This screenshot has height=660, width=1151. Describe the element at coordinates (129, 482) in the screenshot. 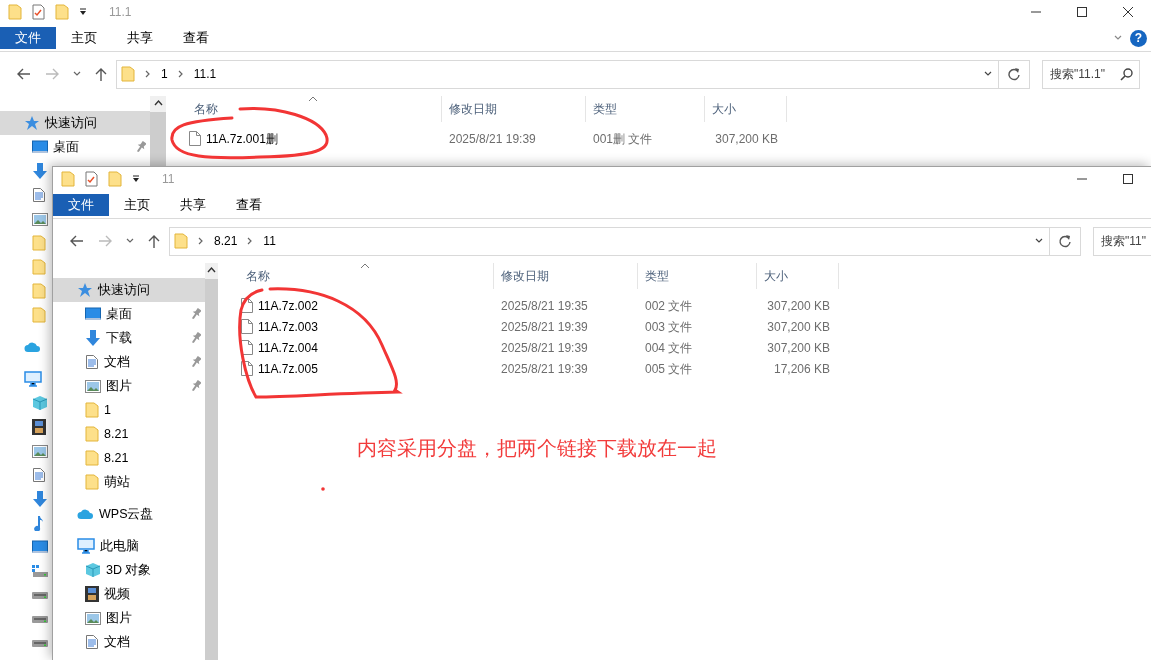

I see `nav-item: 萌站` at that location.